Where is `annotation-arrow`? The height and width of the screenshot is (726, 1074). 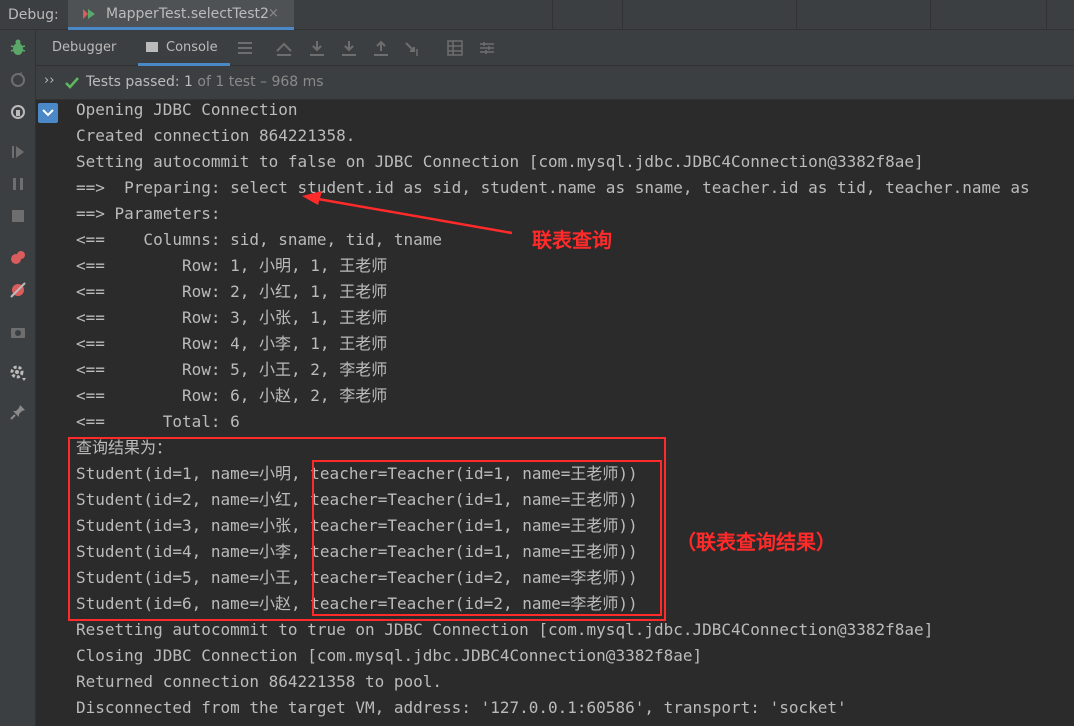
annotation-arrow is located at coordinates (407, 213).